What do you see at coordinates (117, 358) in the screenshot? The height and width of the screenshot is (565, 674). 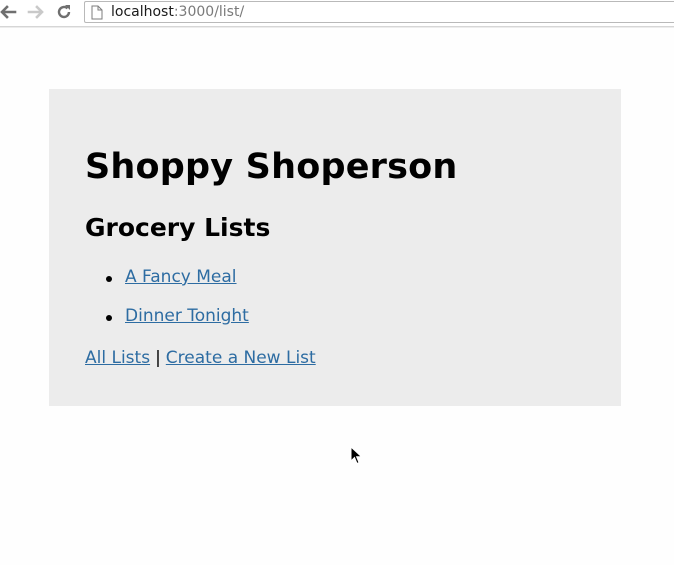 I see `all-lists-link: All Lists` at bounding box center [117, 358].